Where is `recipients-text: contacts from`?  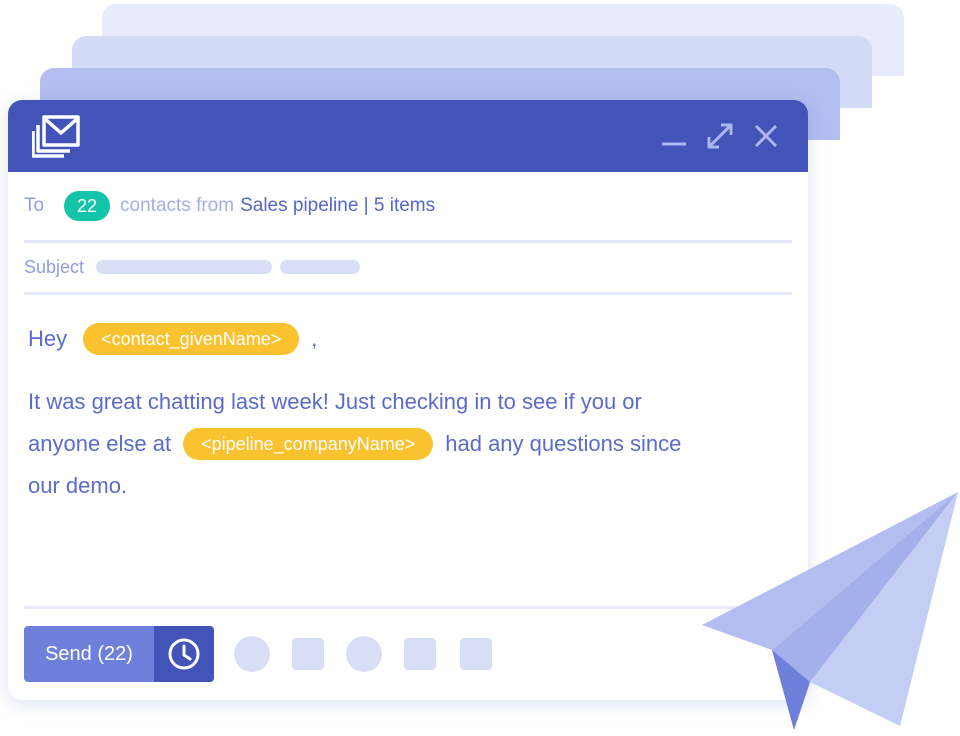
recipients-text: contacts from is located at coordinates (177, 205).